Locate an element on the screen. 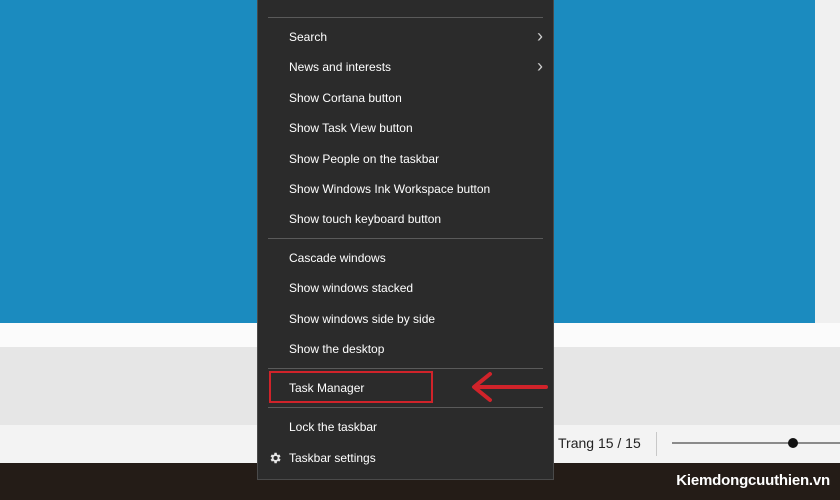  menu-item-label: Show People on the taskbar is located at coordinates (364, 159).